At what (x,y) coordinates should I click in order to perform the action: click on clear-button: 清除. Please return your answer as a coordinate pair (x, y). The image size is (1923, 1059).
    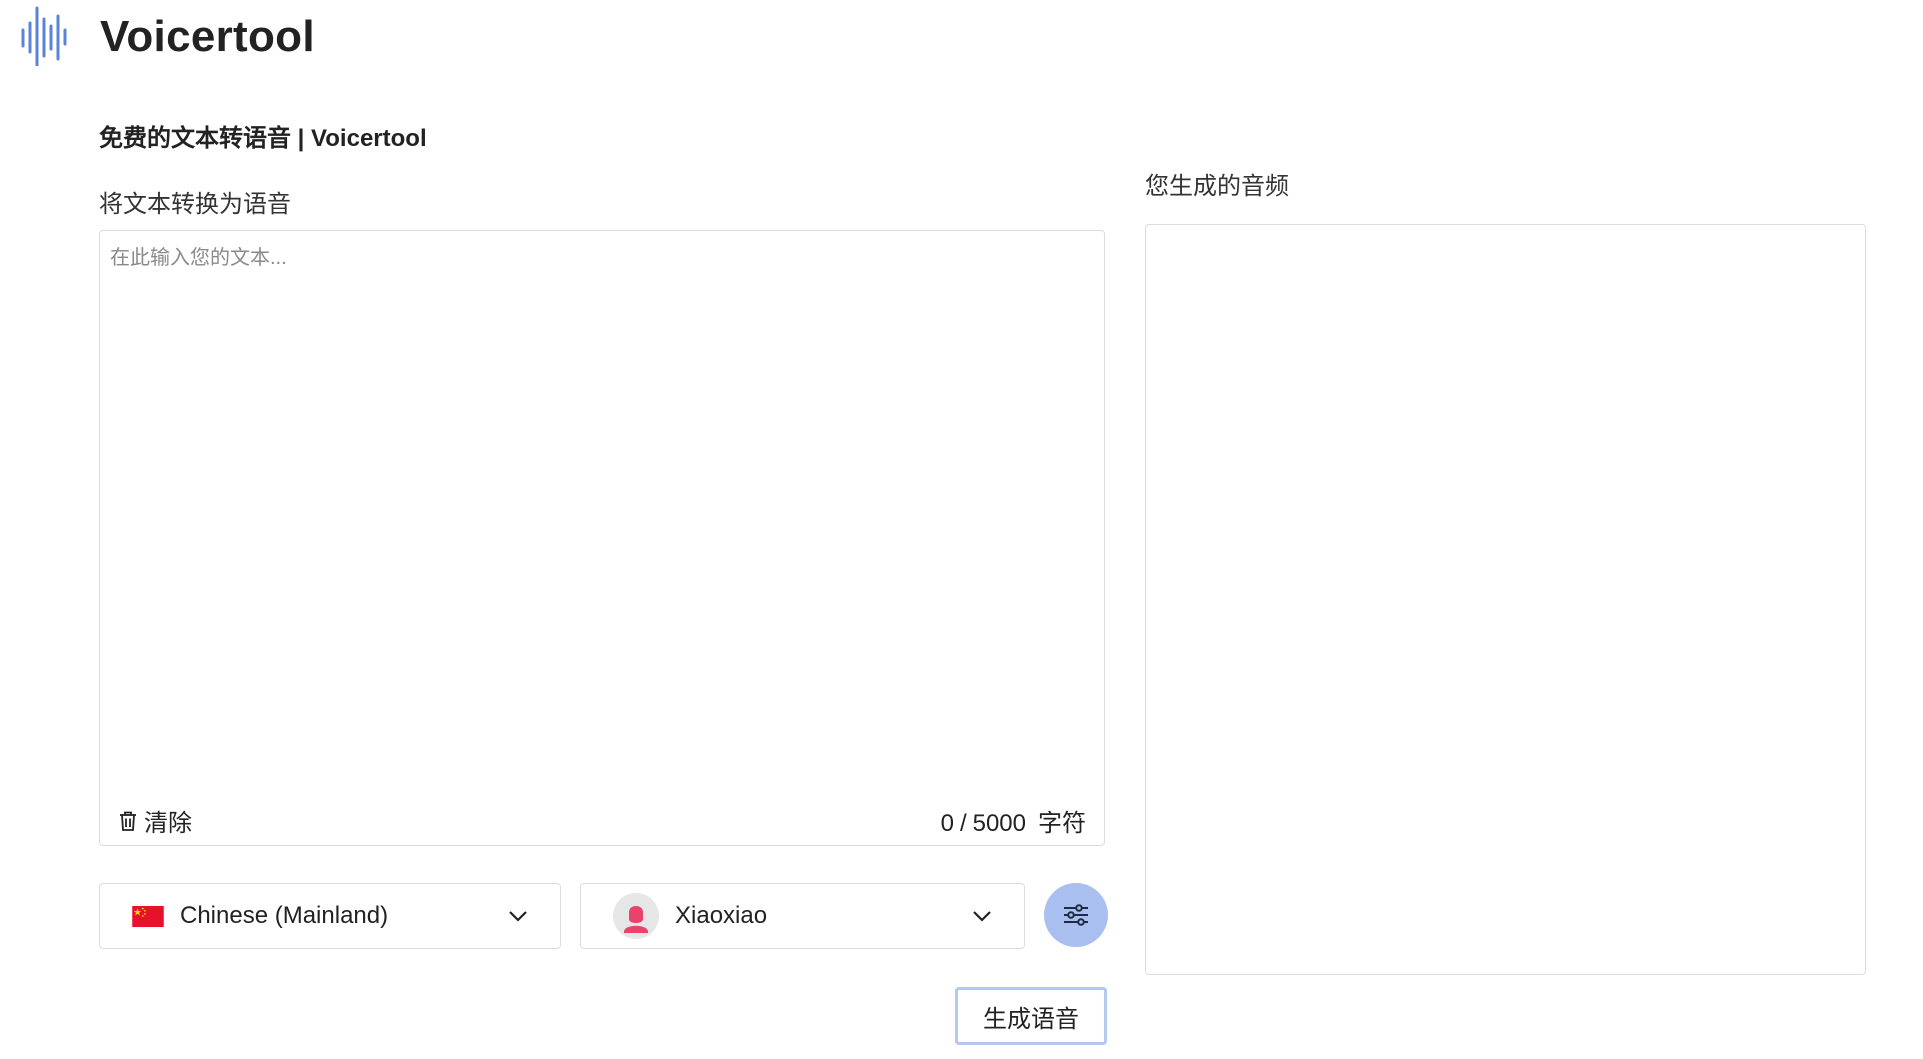
    Looking at the image, I should click on (155, 820).